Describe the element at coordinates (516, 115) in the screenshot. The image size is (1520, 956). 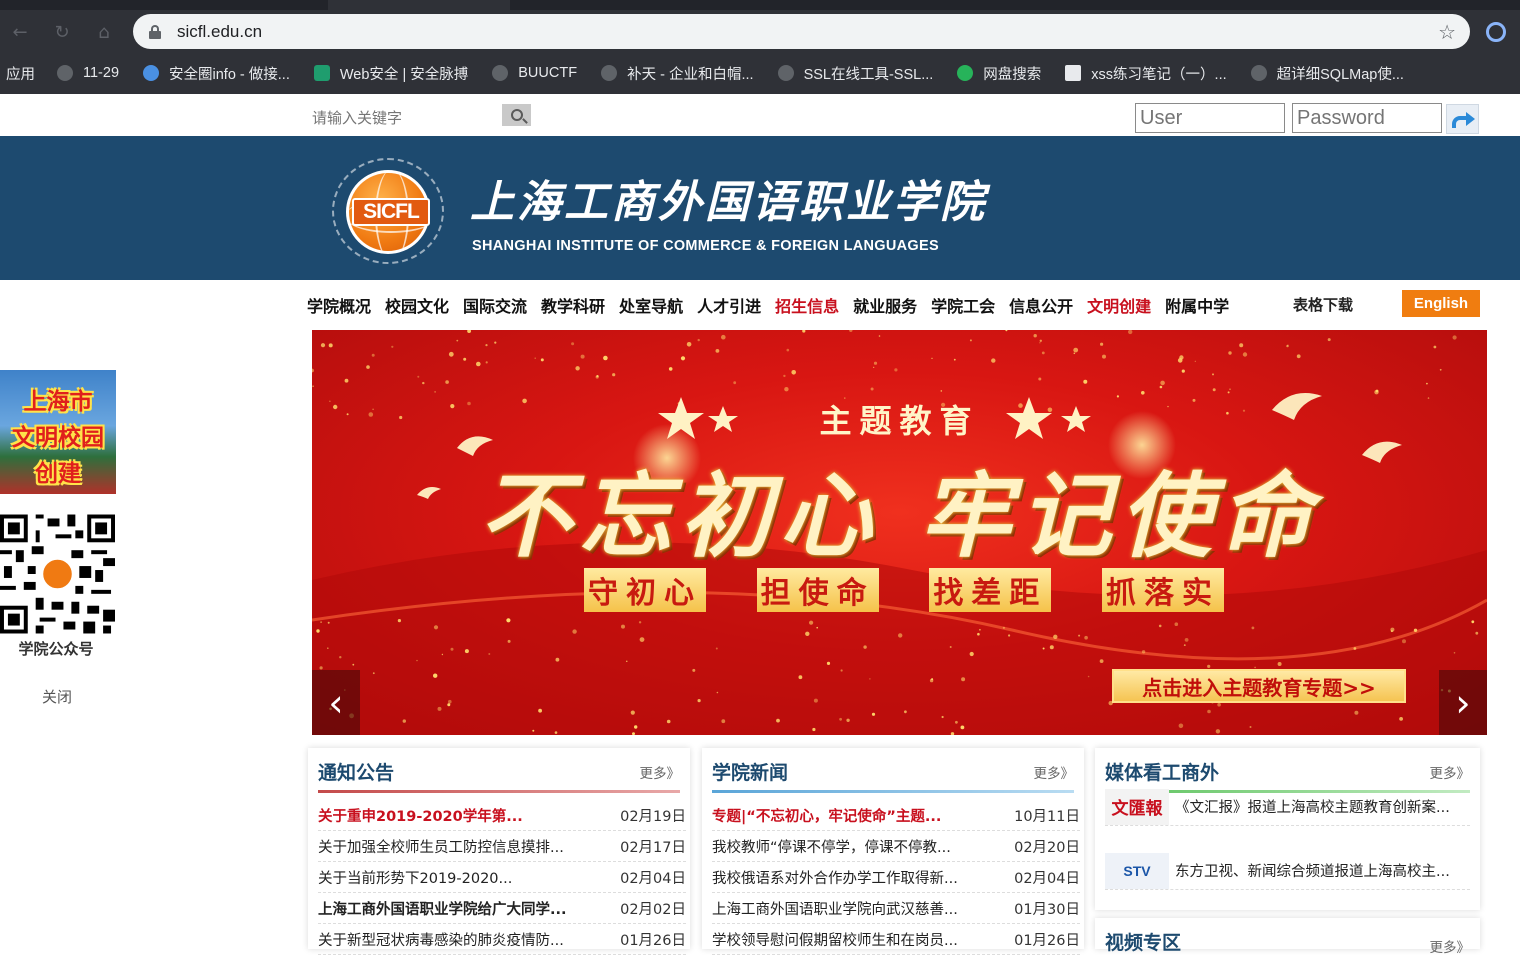
I see `search-button` at that location.